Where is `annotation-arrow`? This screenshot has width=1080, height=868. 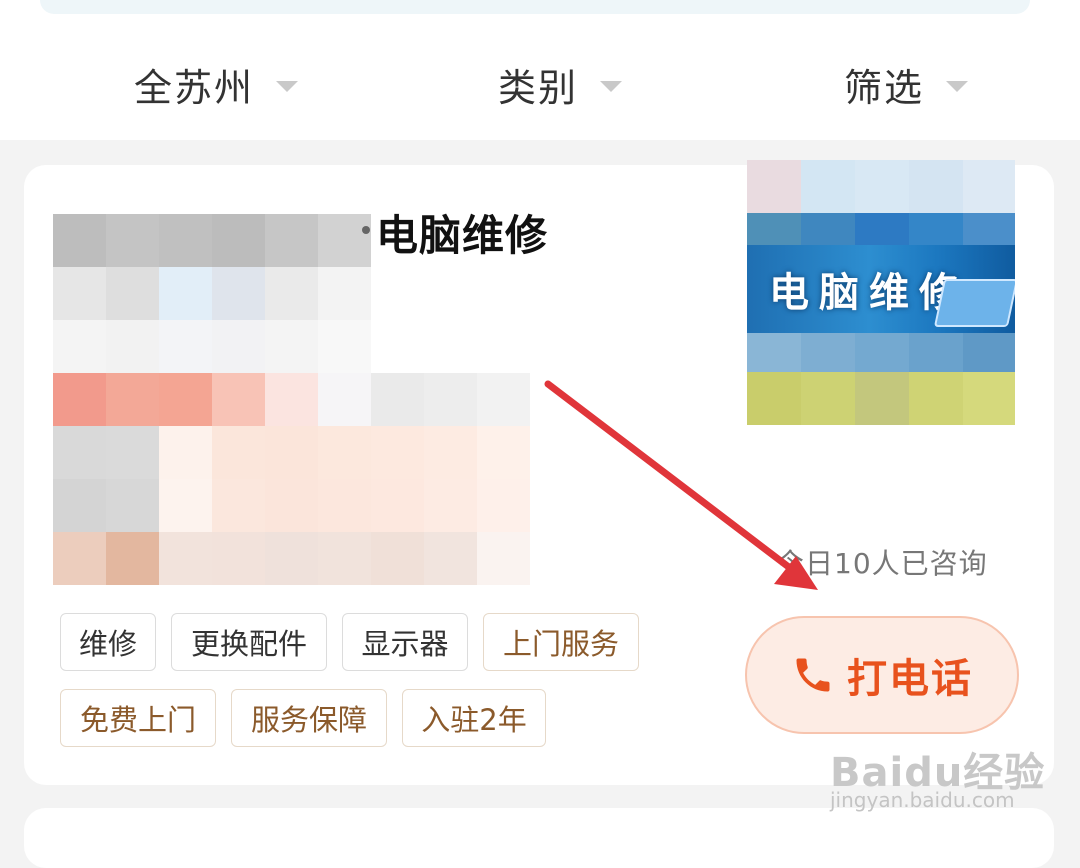
annotation-arrow is located at coordinates (681, 485).